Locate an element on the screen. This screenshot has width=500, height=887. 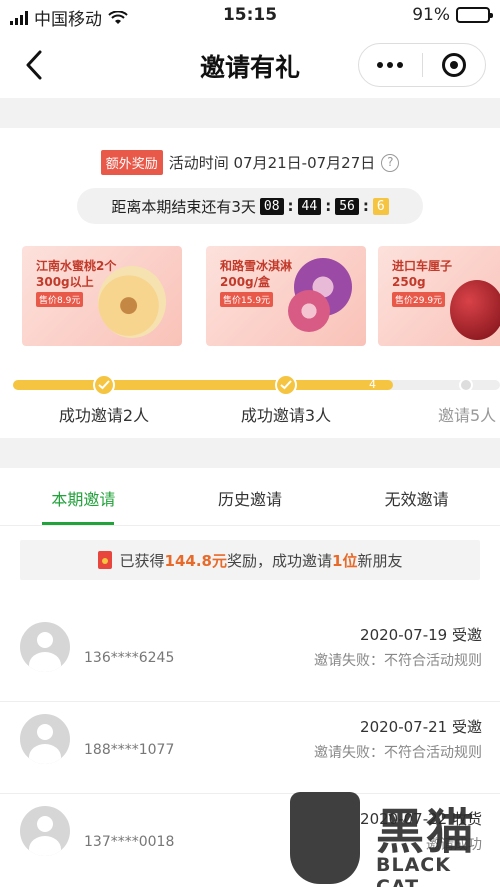
progress-node-number: 4 is located at coordinates (372, 384).